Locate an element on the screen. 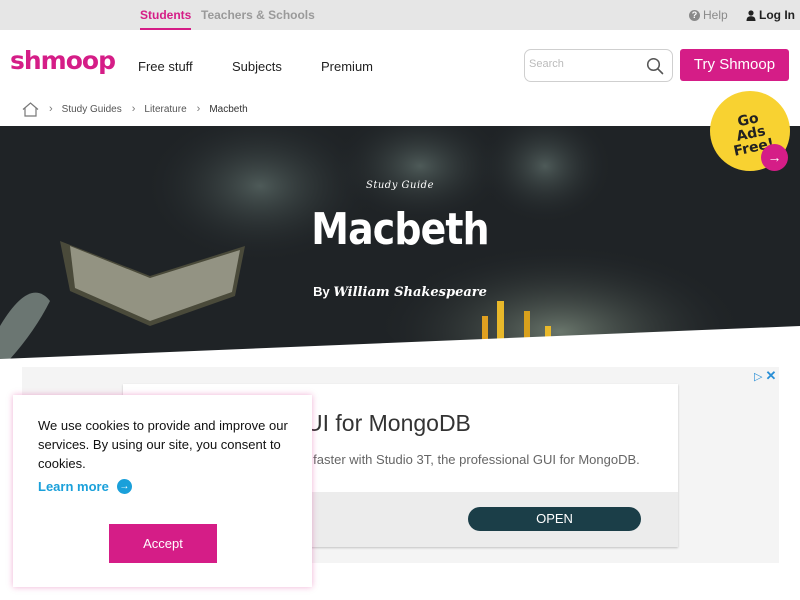  login-label: Log In is located at coordinates (777, 15).